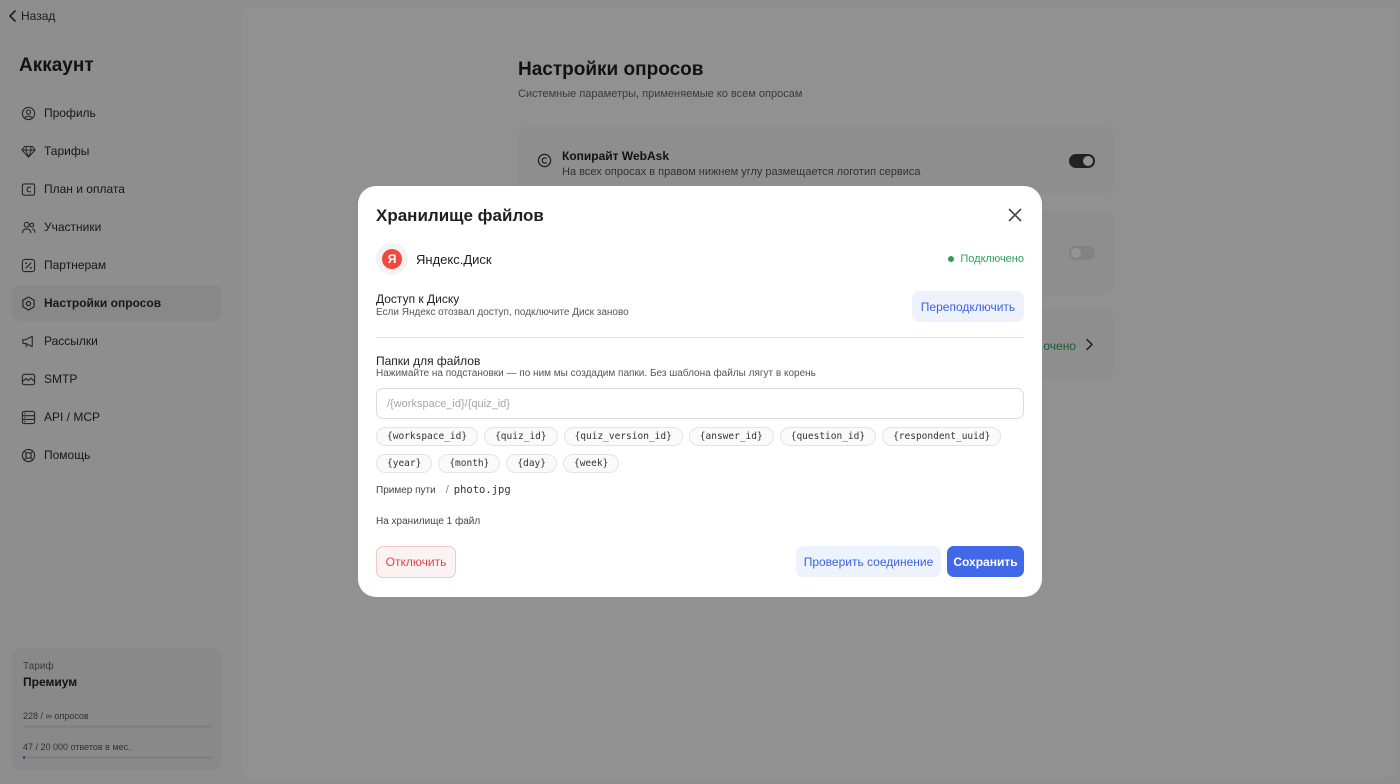 The image size is (1400, 784). I want to click on token-chip-year: {year}, so click(404, 463).